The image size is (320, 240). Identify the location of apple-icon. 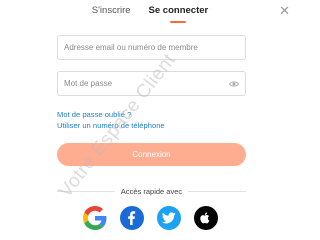
(205, 218).